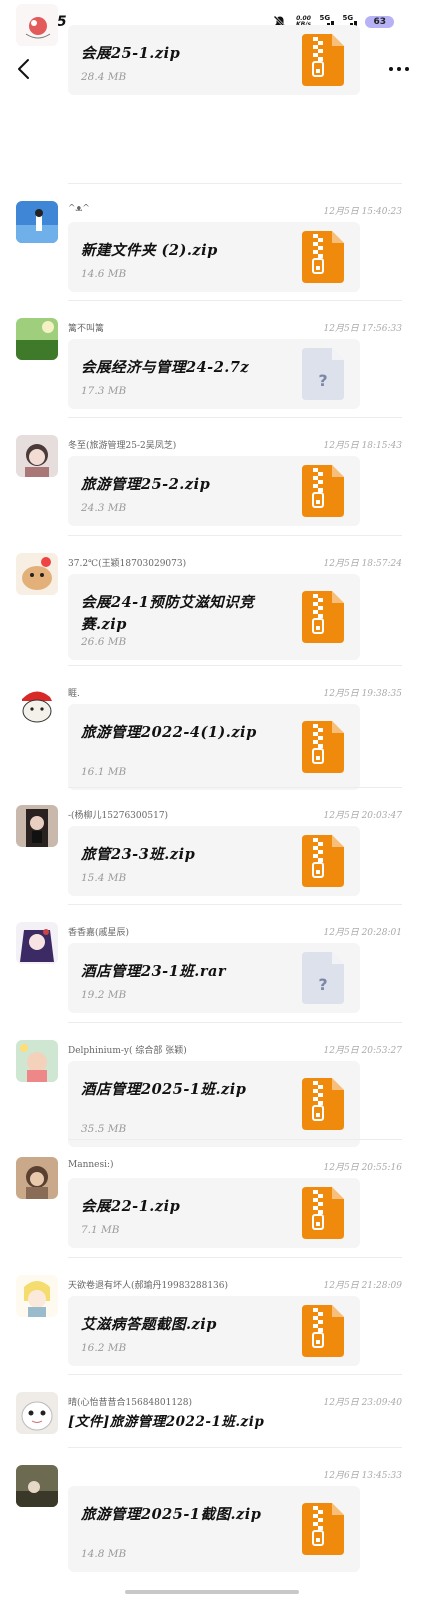 Image resolution: width=424 pixels, height=1600 pixels. What do you see at coordinates (131, 1206) in the screenshot?
I see `file-name: 会展22-1.zip` at bounding box center [131, 1206].